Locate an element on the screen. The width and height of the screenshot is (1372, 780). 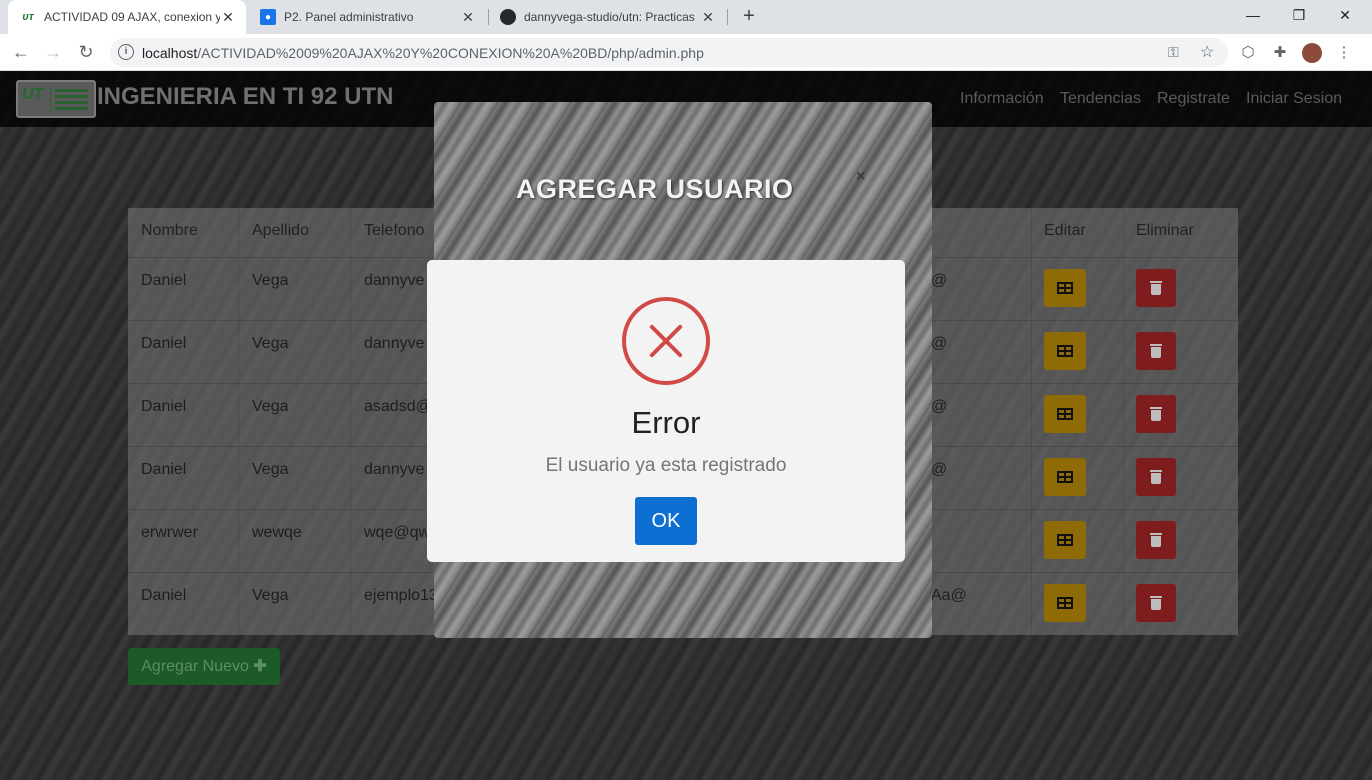
plus-icon: ✚ is located at coordinates (260, 666).